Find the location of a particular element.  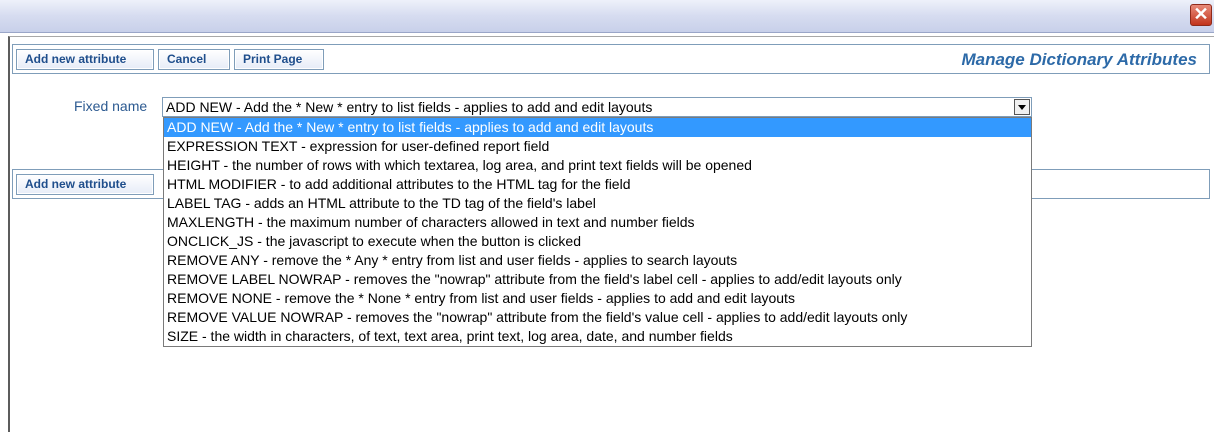

cancel-button: Cancel is located at coordinates (194, 59).